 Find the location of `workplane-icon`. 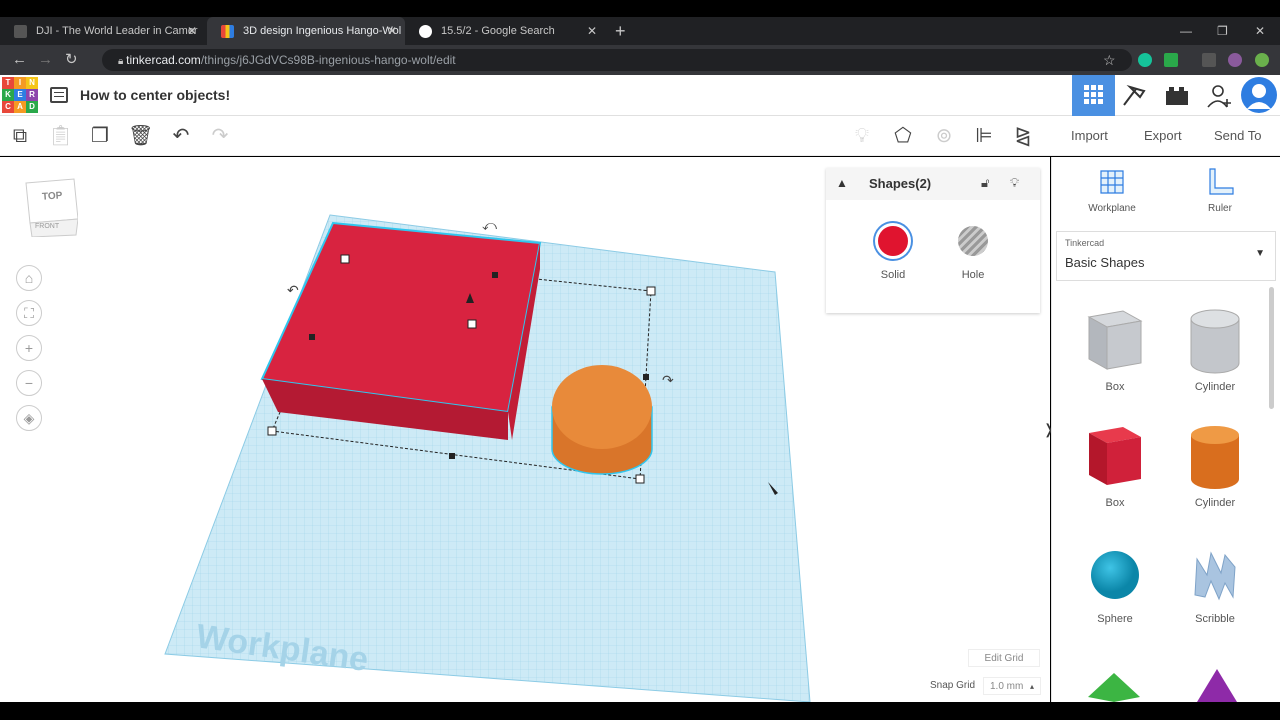

workplane-icon is located at coordinates (1112, 182).